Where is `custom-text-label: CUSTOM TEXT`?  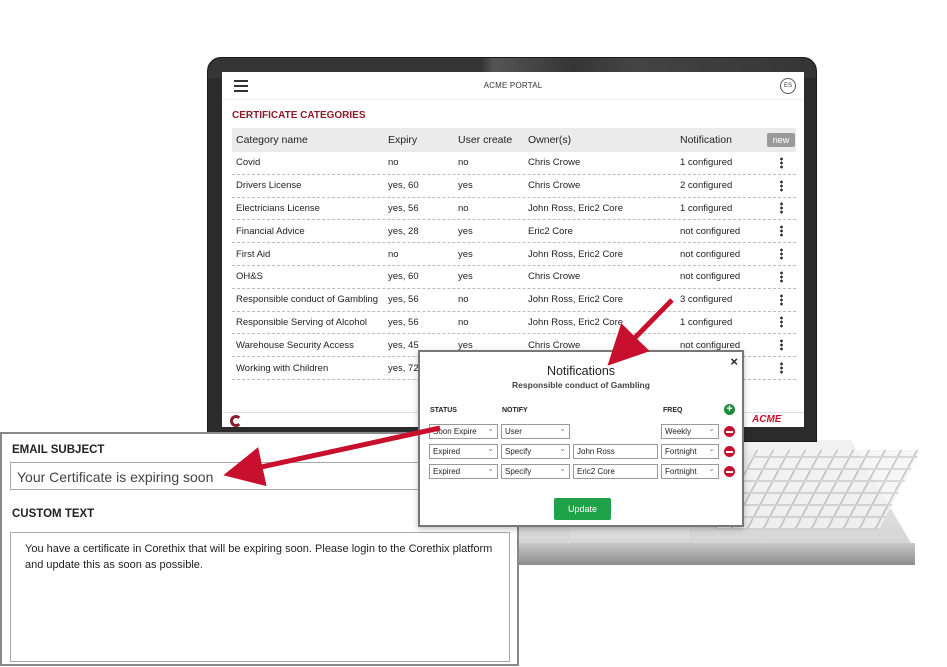 custom-text-label: CUSTOM TEXT is located at coordinates (53, 514).